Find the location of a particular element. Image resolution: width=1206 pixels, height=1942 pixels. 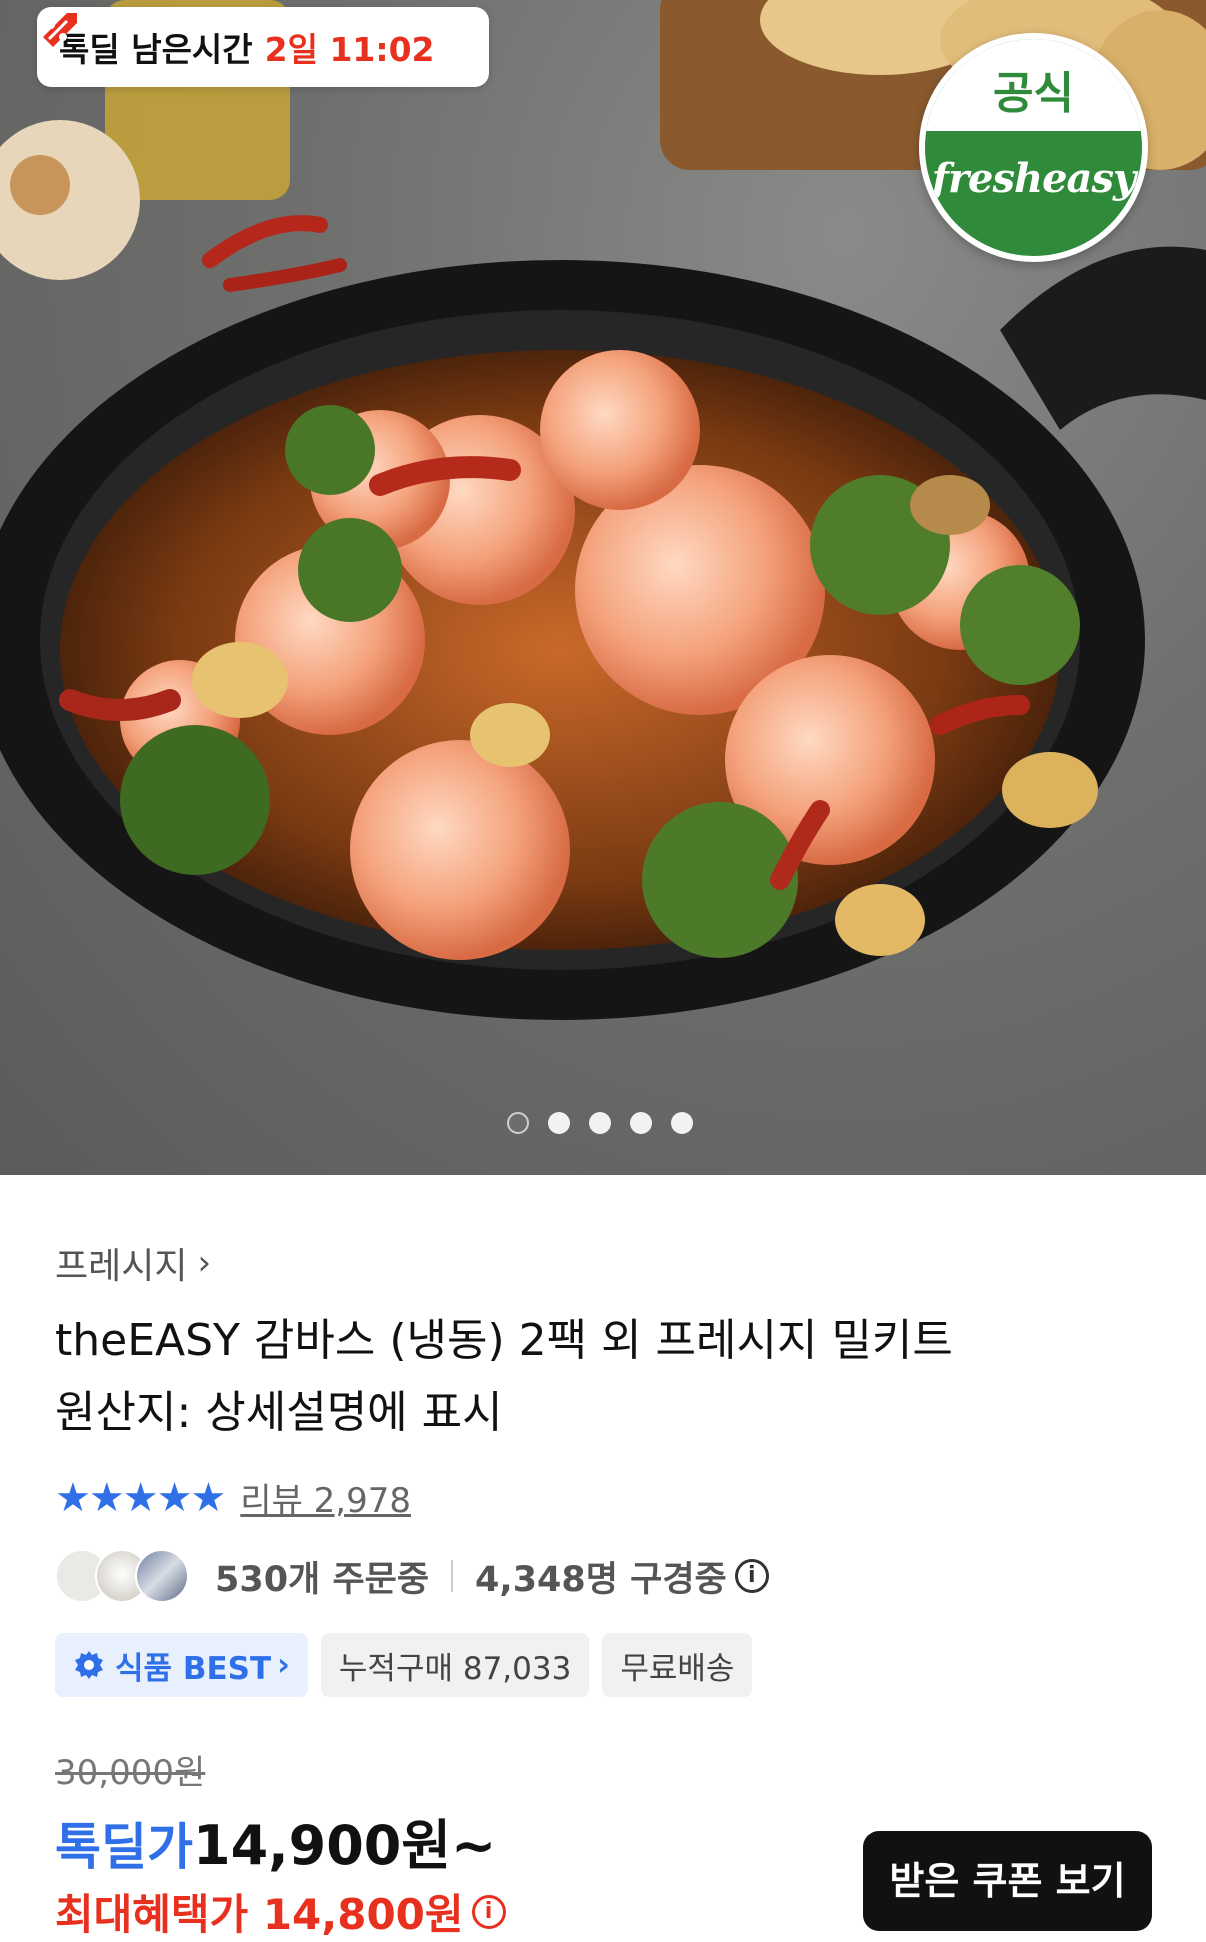

deal-price-label: 톡딜가 is located at coordinates (124, 1847).